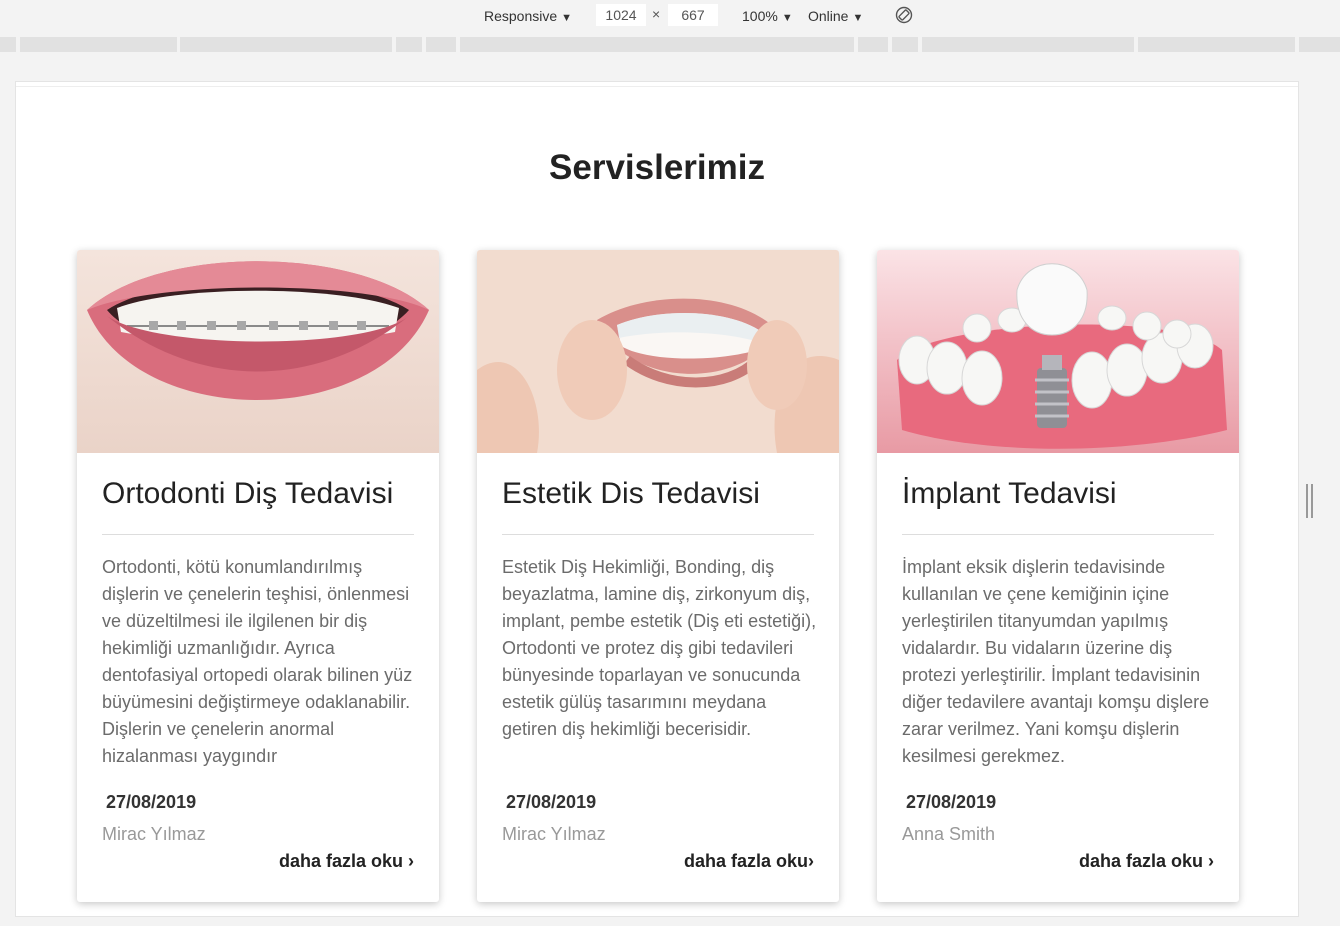 The image size is (1340, 926). Describe the element at coordinates (904, 15) in the screenshot. I see `rotate-icon` at that location.